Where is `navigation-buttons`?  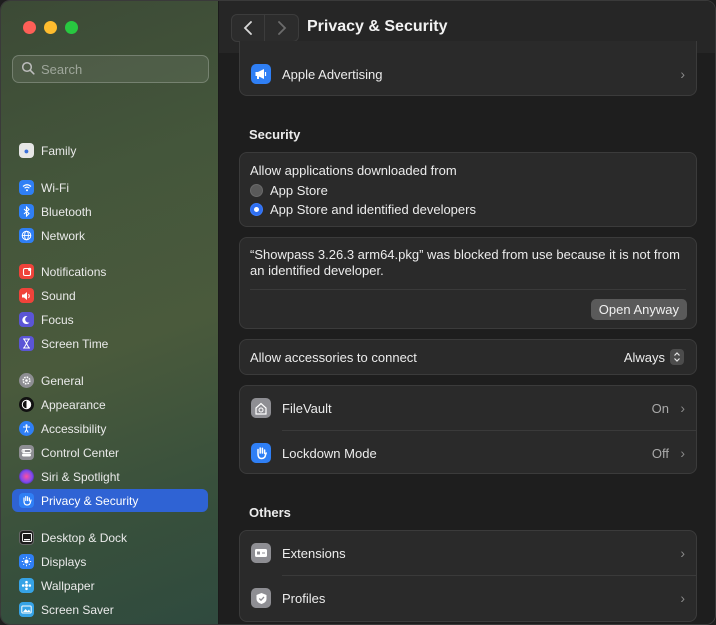
navigation-buttons is located at coordinates (265, 28).